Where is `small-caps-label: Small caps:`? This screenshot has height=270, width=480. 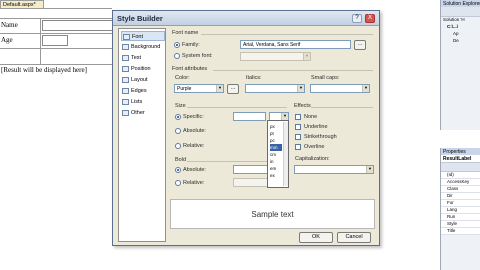
small-caps-label: Small caps: is located at coordinates (325, 78).